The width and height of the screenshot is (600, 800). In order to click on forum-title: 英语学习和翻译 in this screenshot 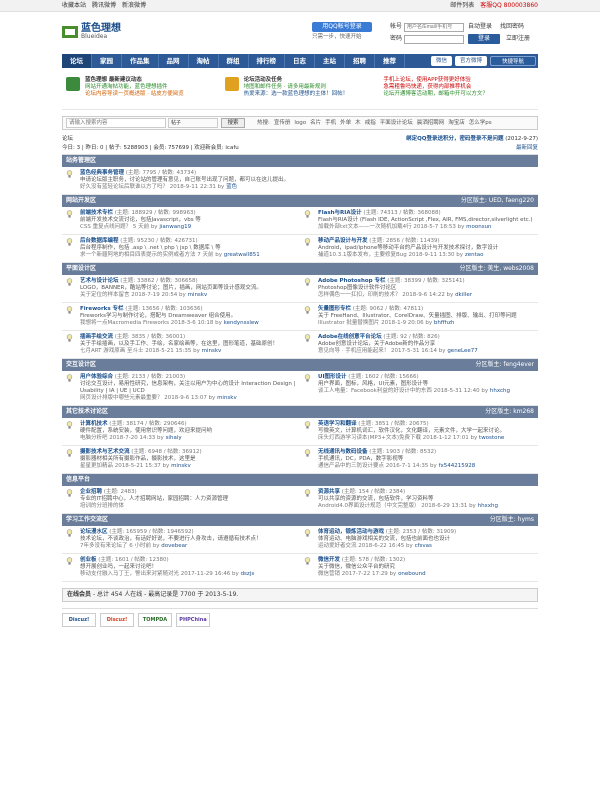, I will do `click(337, 424)`.